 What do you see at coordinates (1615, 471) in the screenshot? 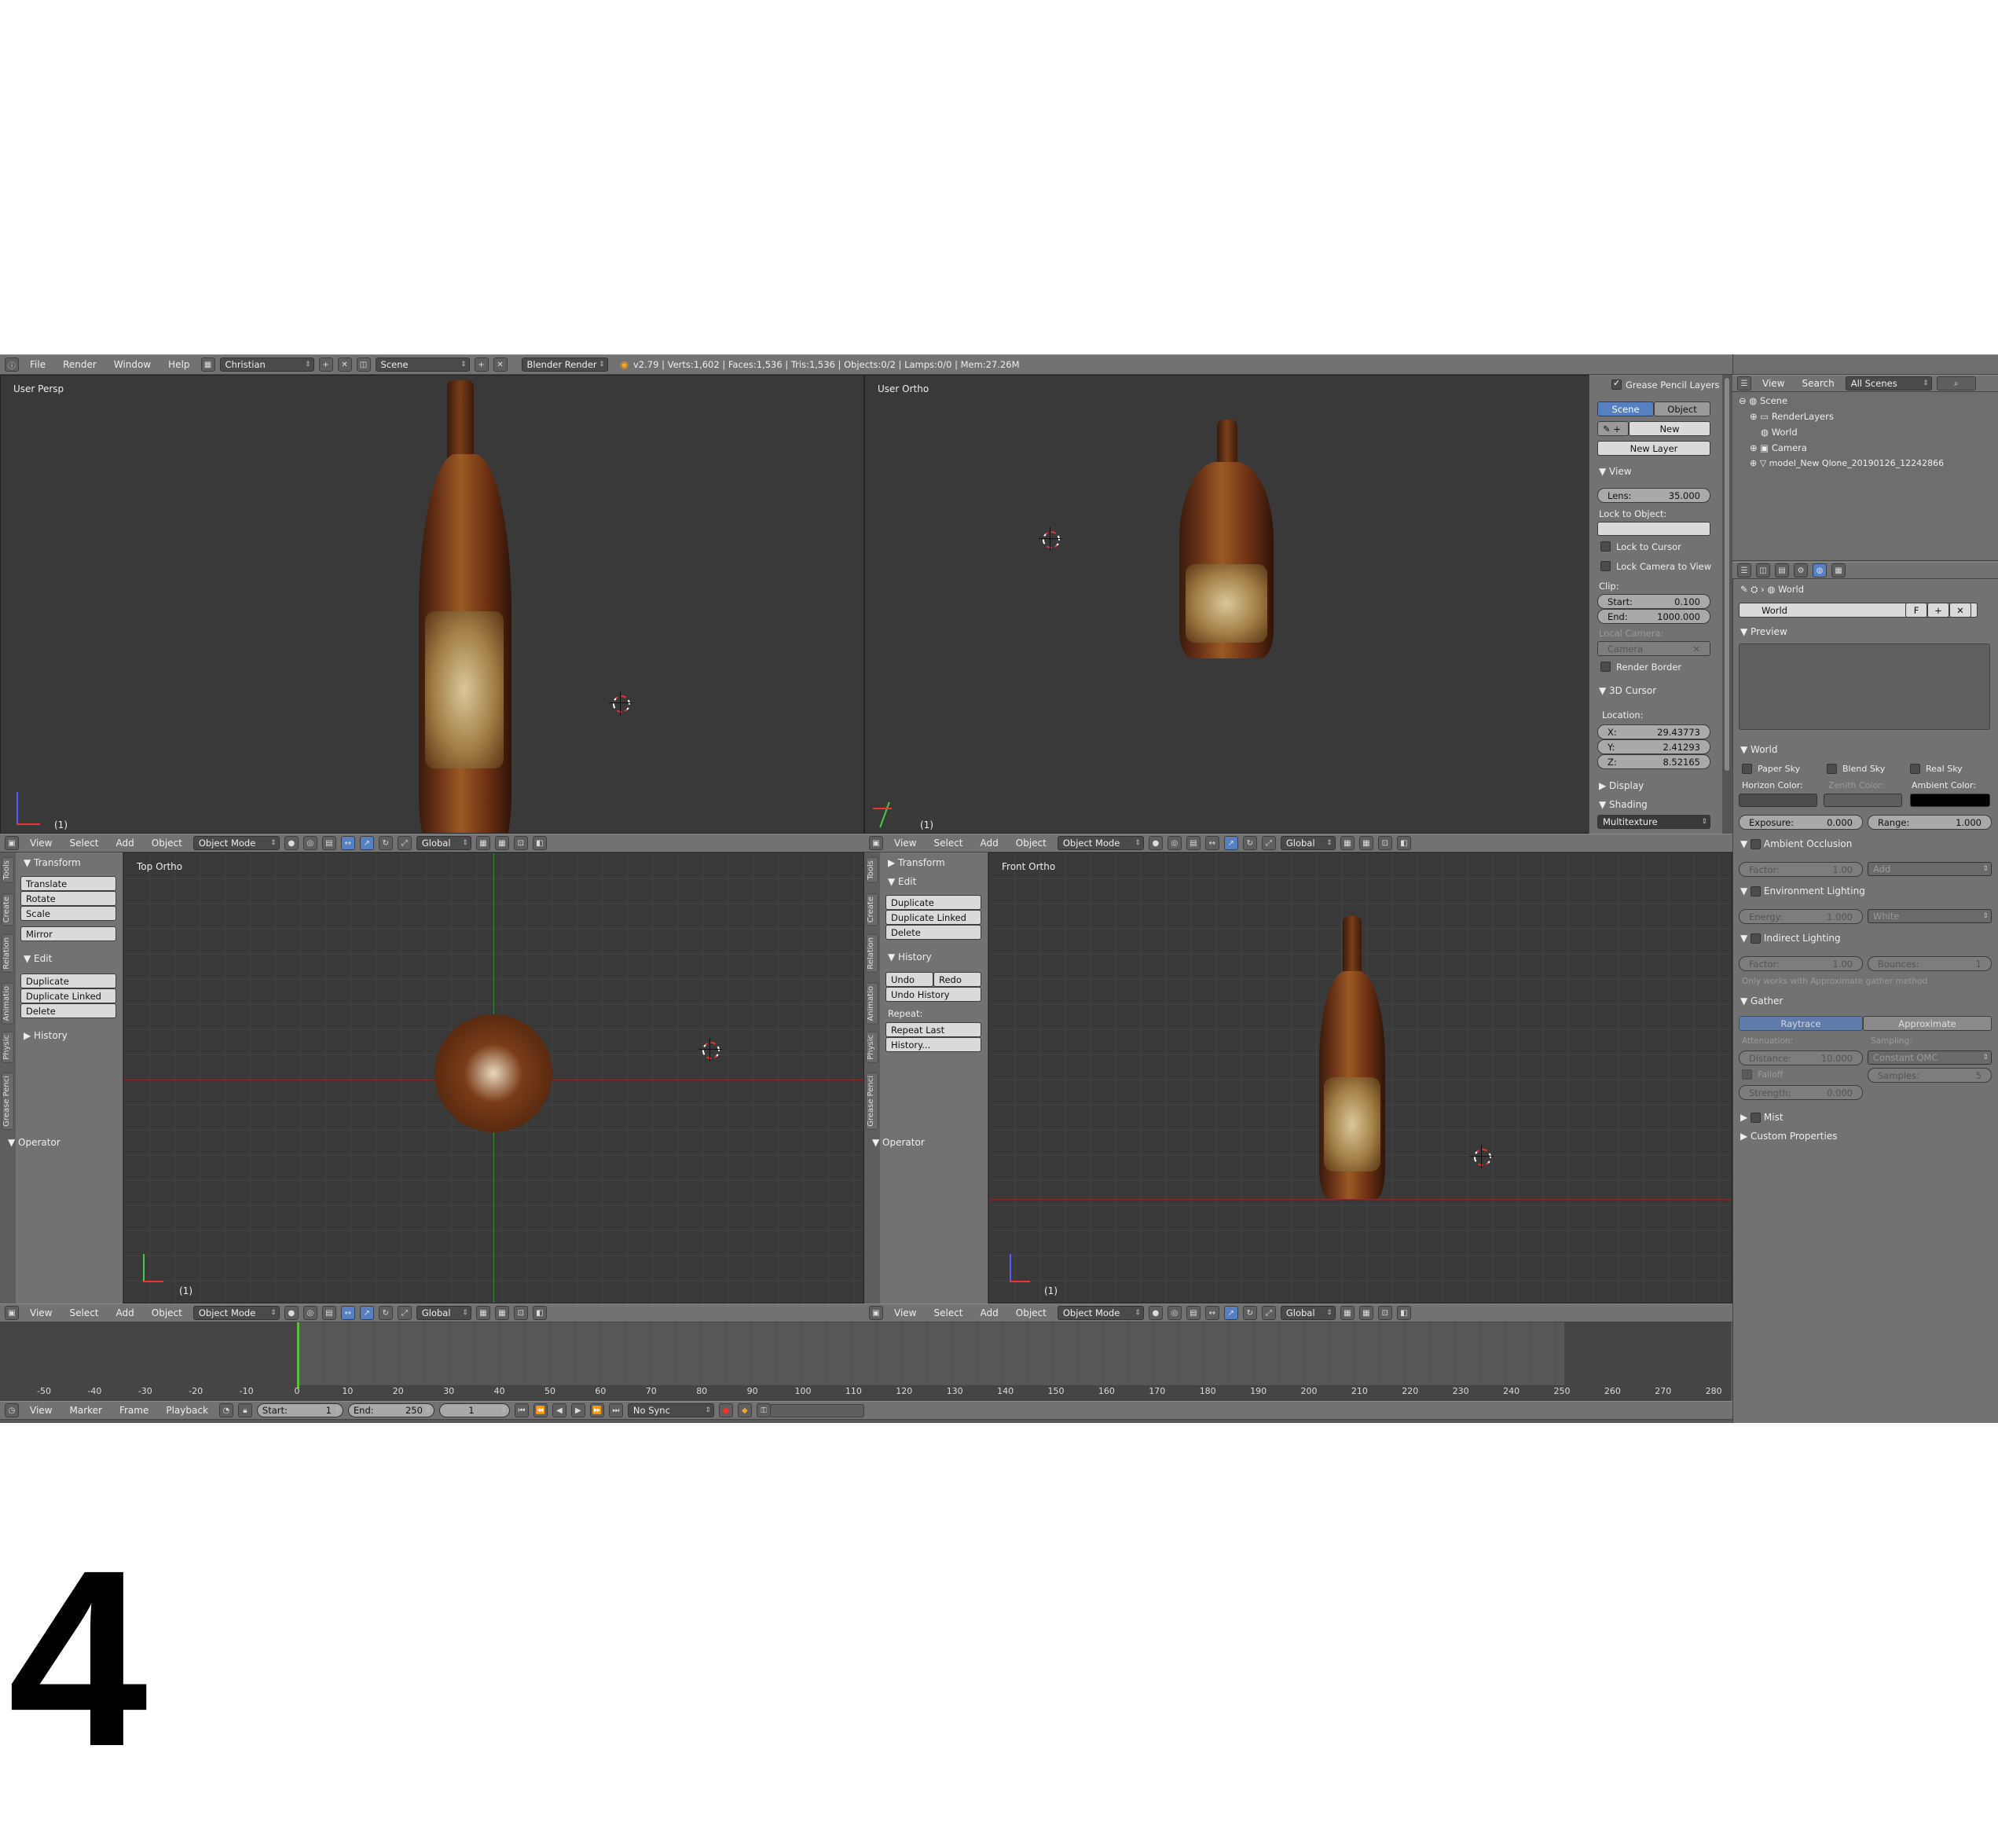
I see `view-panel-header: ▼ View` at bounding box center [1615, 471].